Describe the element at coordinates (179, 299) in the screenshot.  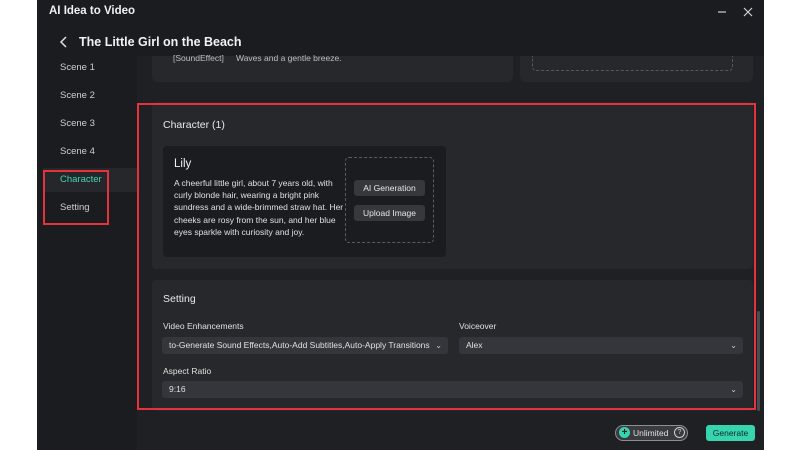
I see `setting-section-title: Setting` at that location.